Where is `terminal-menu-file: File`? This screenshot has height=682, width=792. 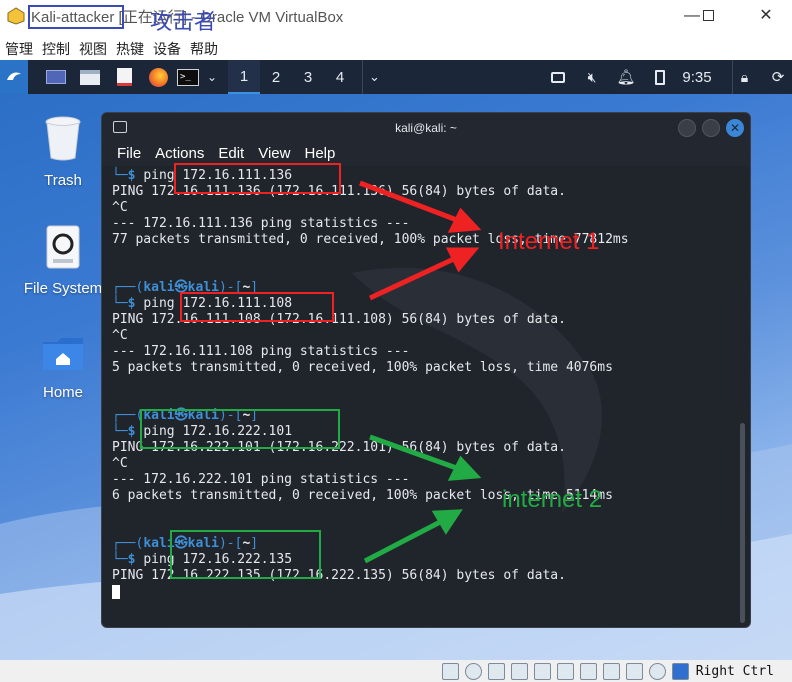 terminal-menu-file: File is located at coordinates (129, 155).